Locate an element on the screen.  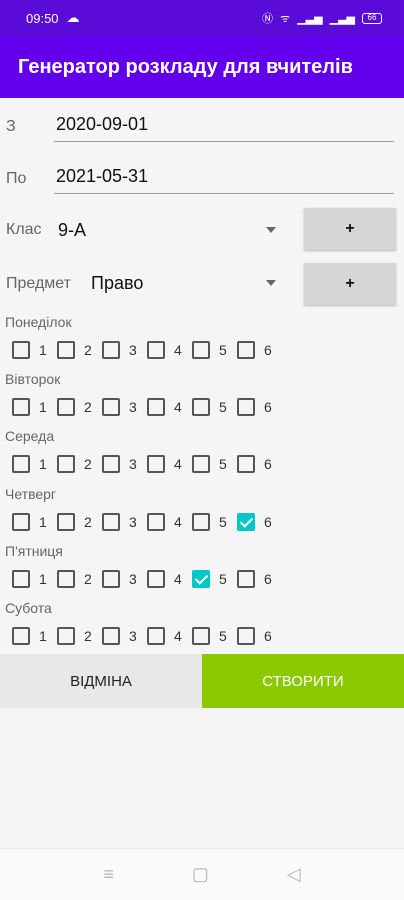
add-class-button: + is located at coordinates (350, 229).